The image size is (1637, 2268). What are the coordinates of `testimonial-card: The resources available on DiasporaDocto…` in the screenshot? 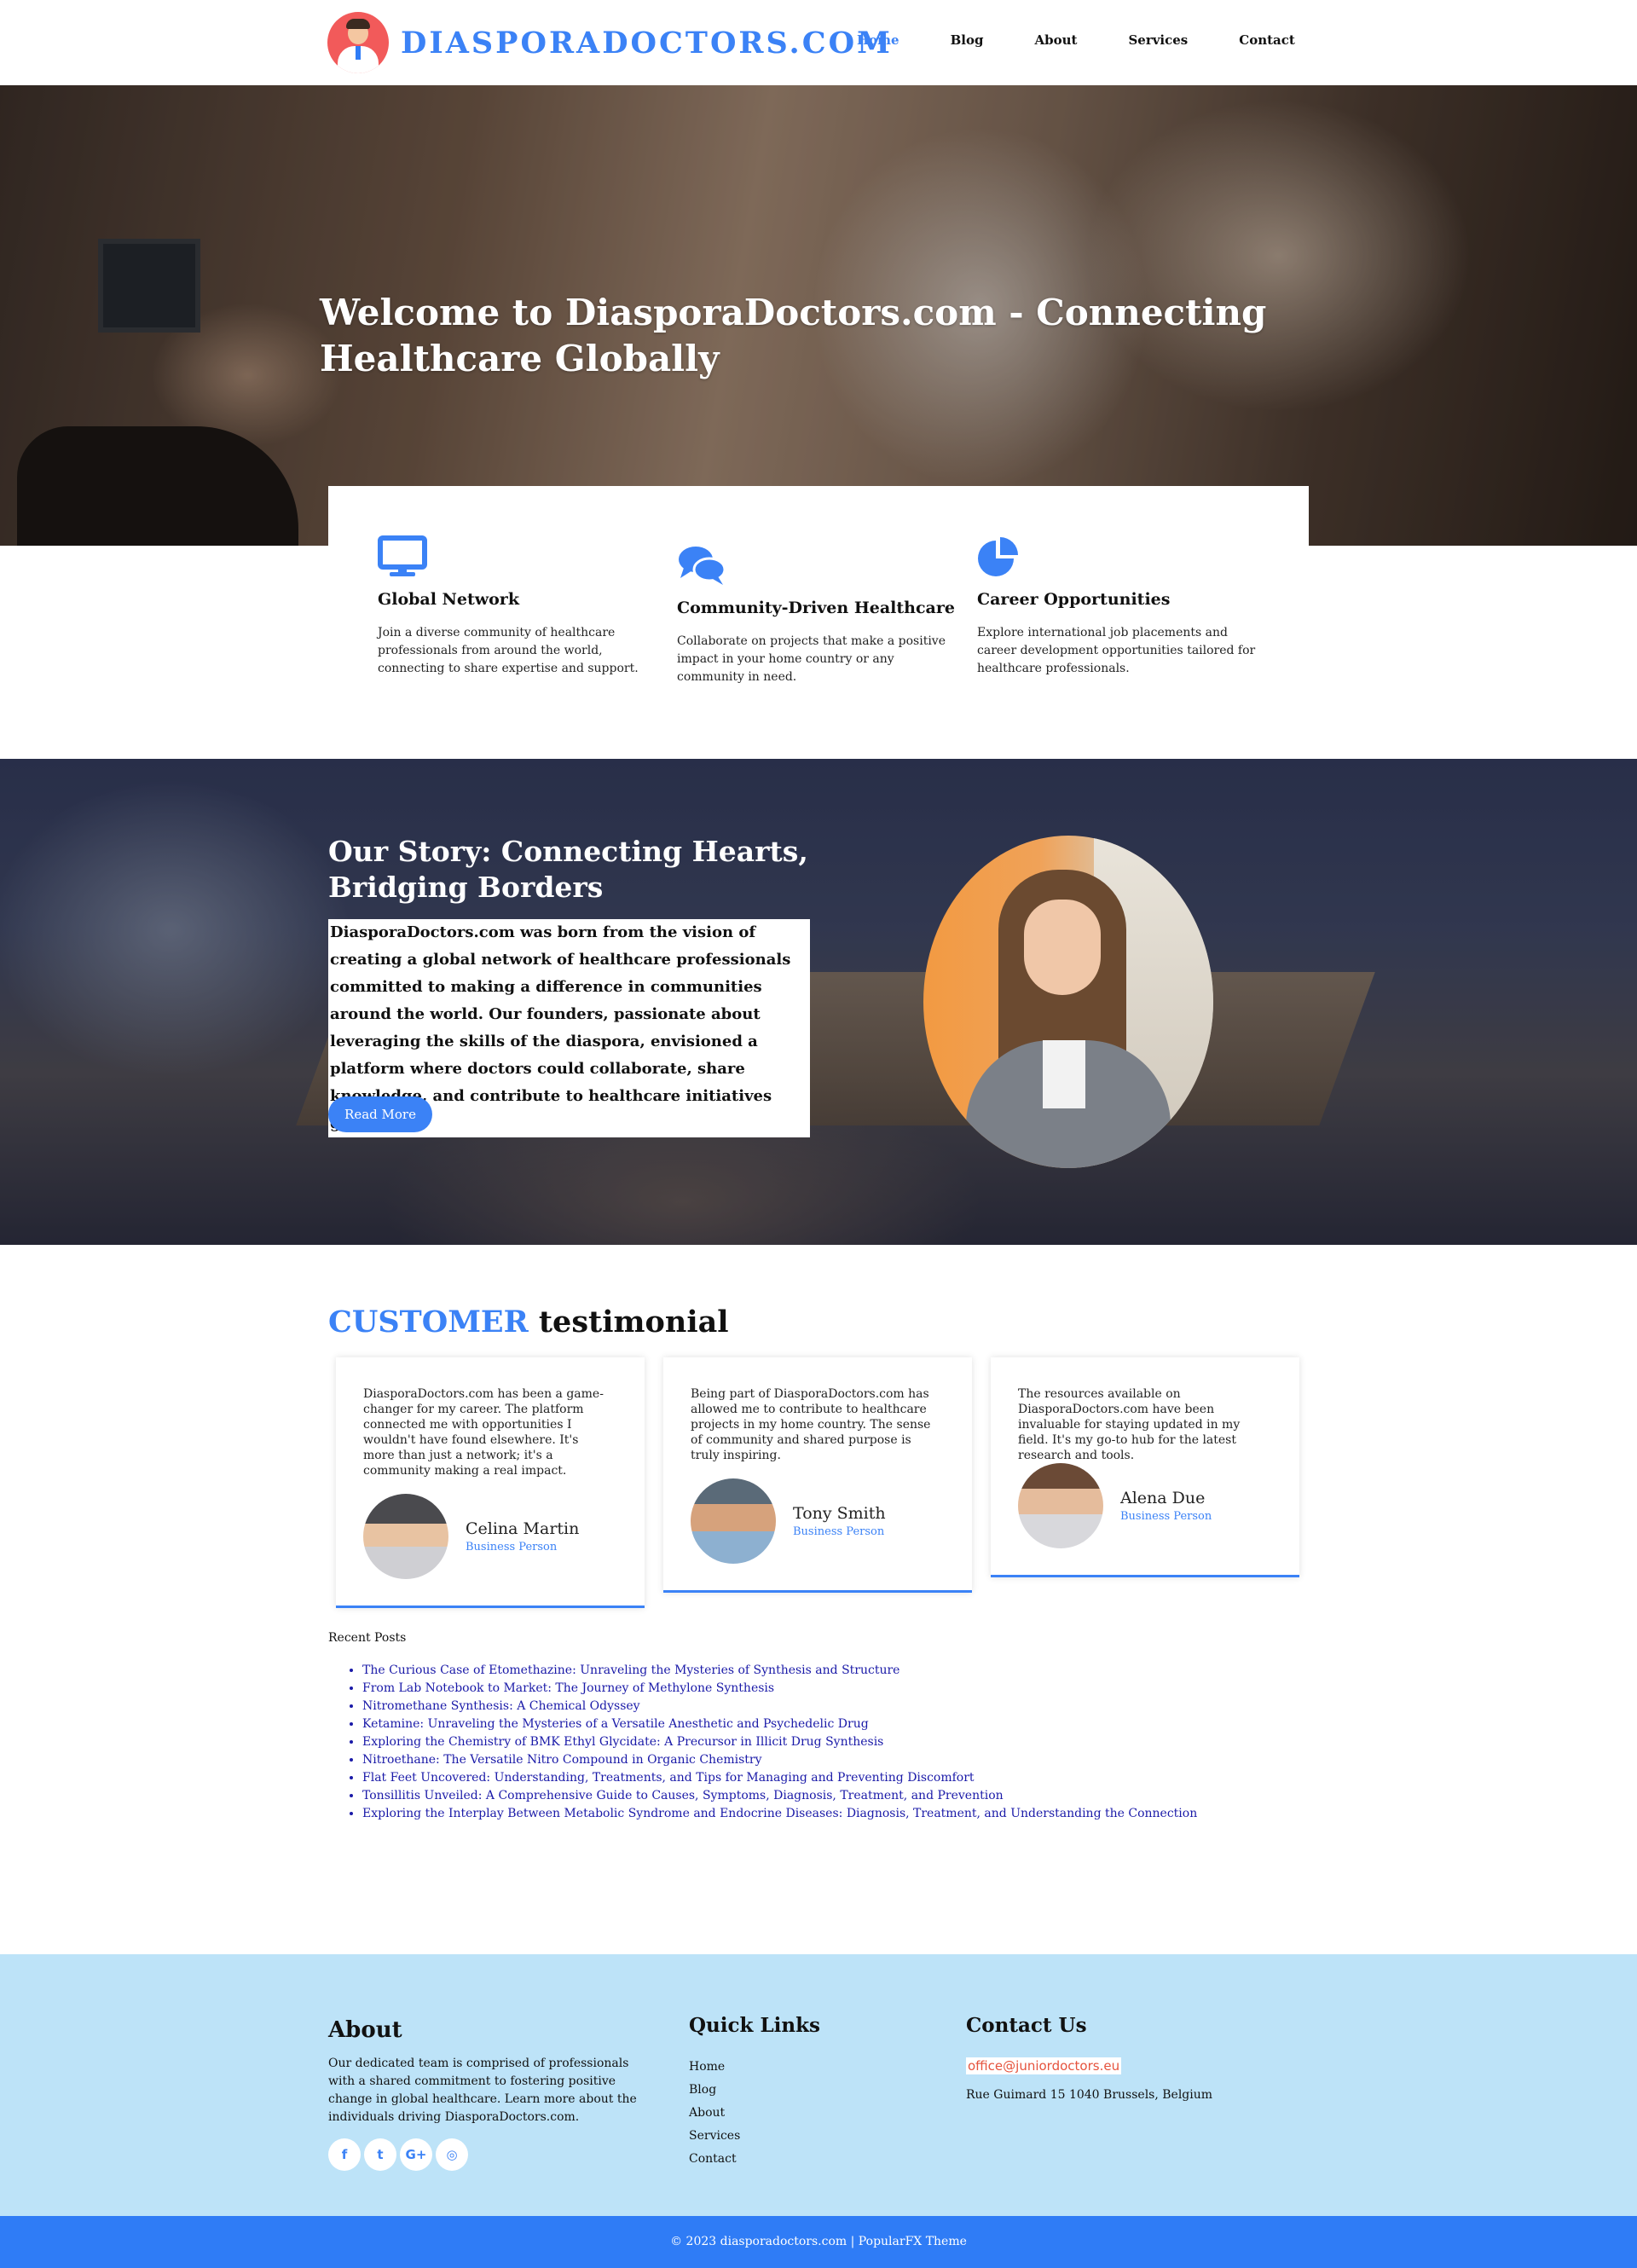 It's located at (1145, 1467).